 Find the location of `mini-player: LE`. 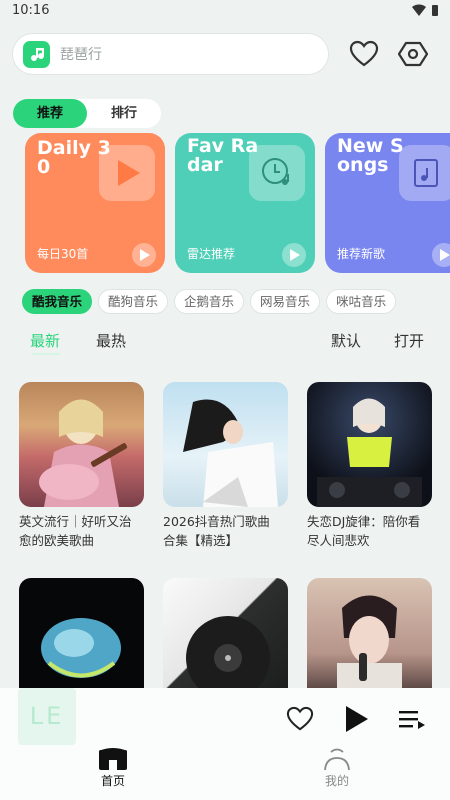

mini-player: LE is located at coordinates (225, 717).